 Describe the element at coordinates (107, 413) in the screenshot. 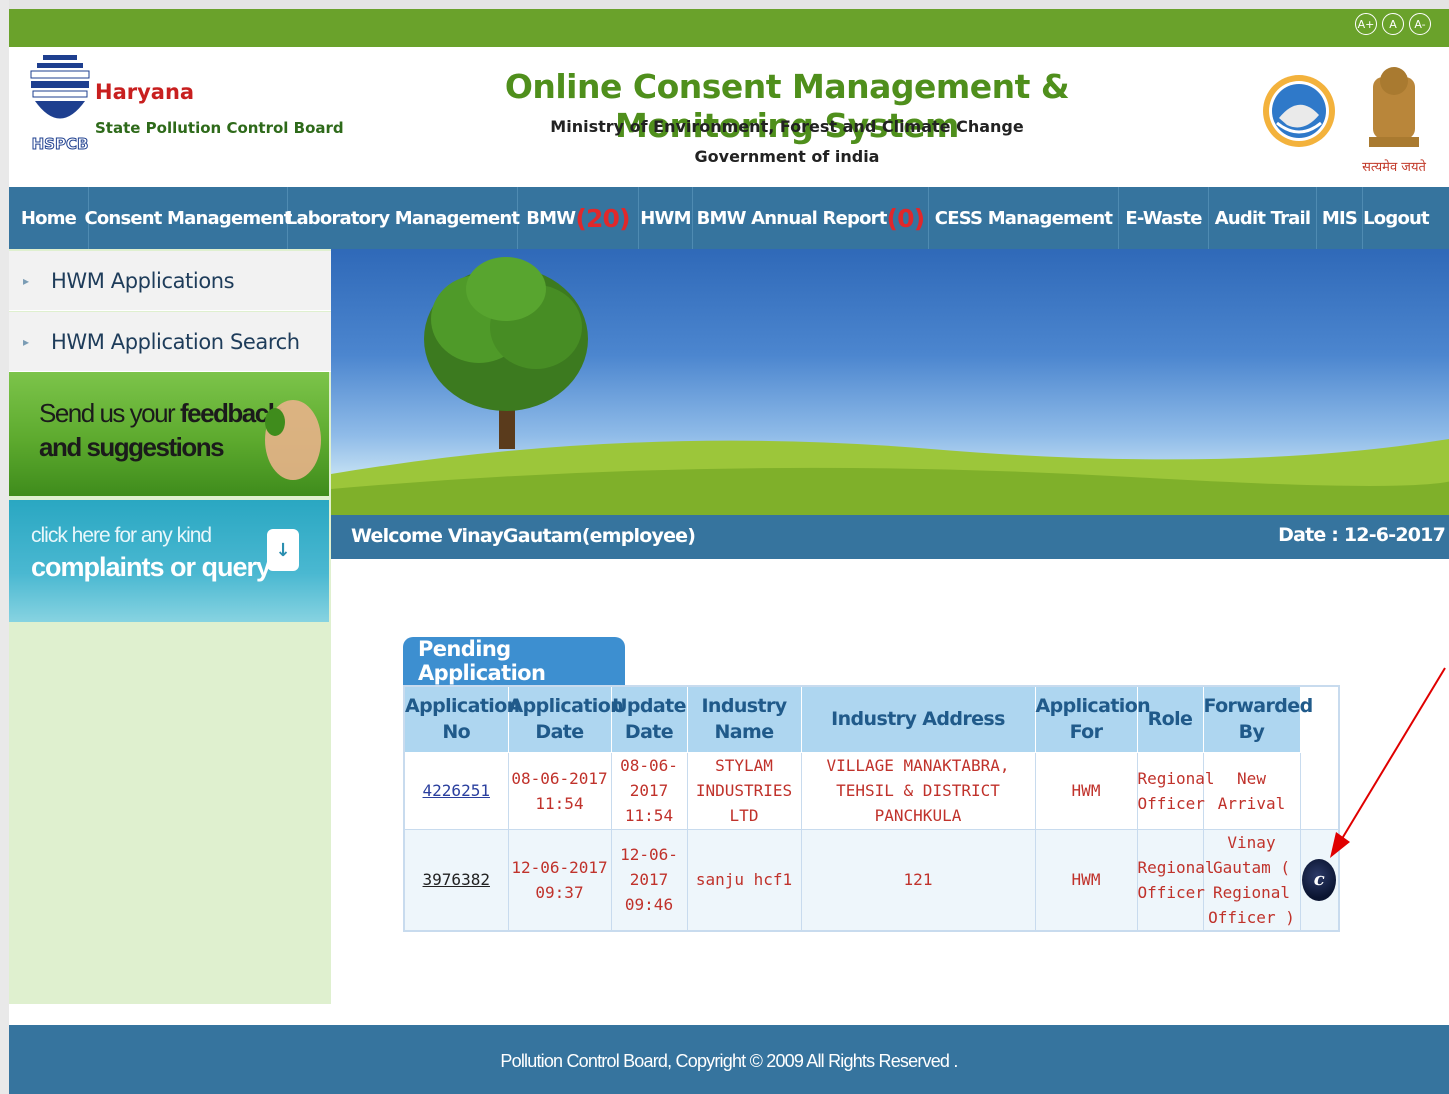

I see `feedback-text: Send us your` at that location.